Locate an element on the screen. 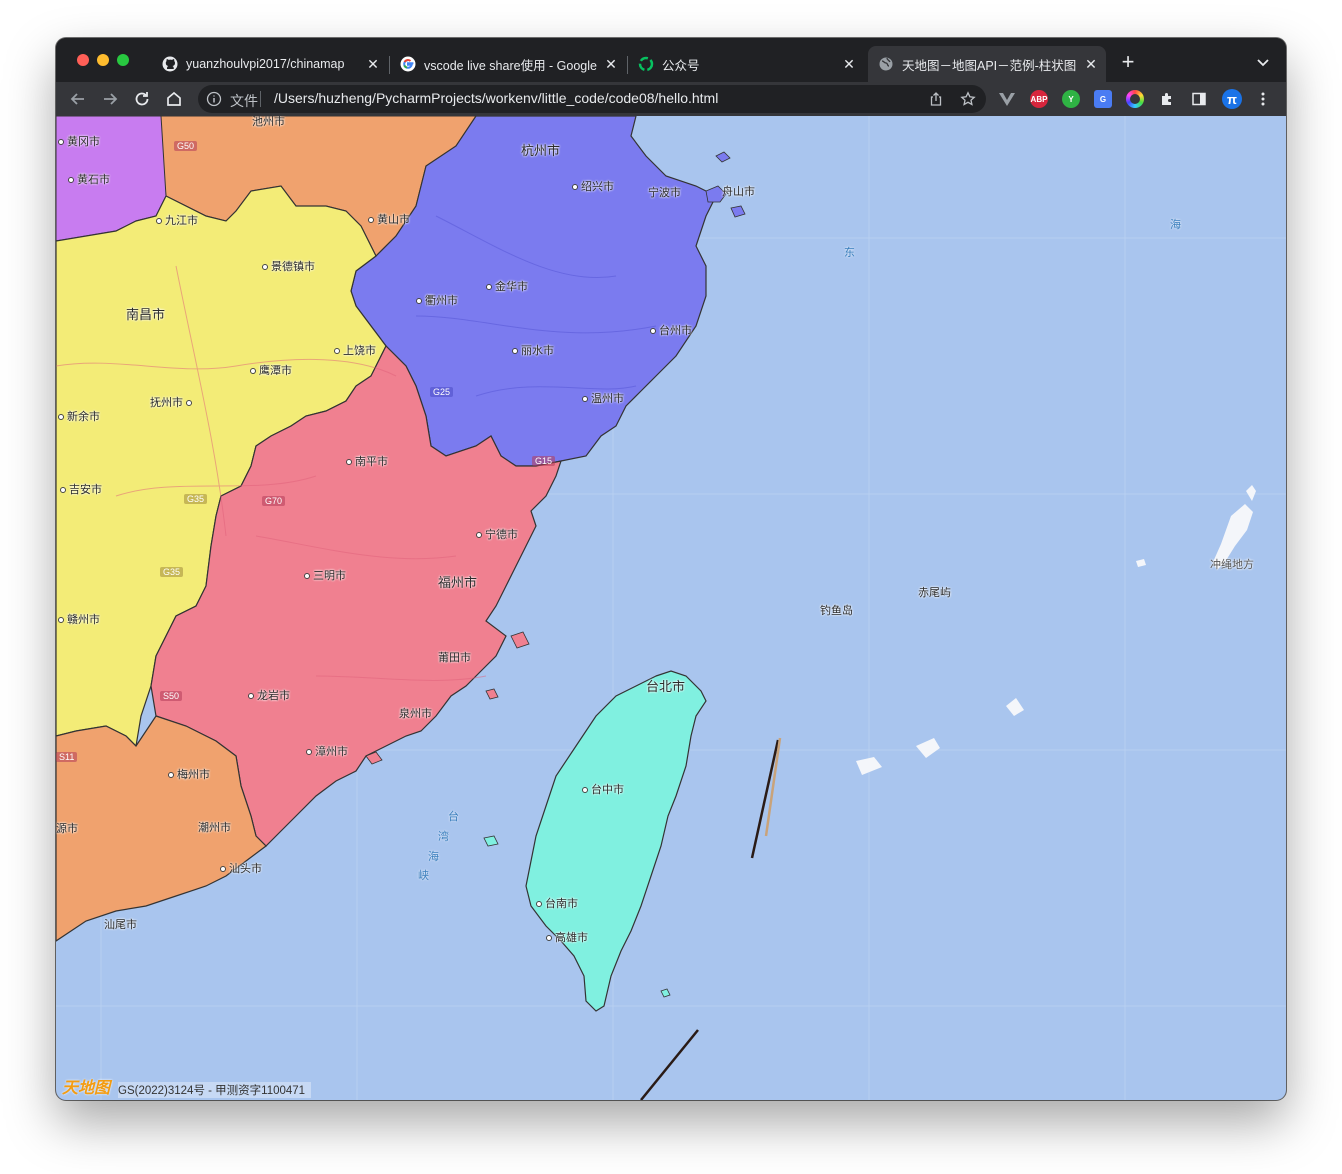 This screenshot has width=1342, height=1174. tab-title: 公众号 is located at coordinates (681, 65).